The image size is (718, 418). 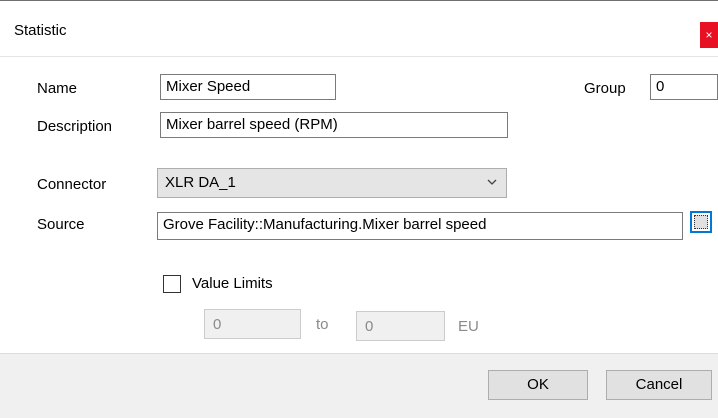 I want to click on connector-label: Connector, so click(x=72, y=184).